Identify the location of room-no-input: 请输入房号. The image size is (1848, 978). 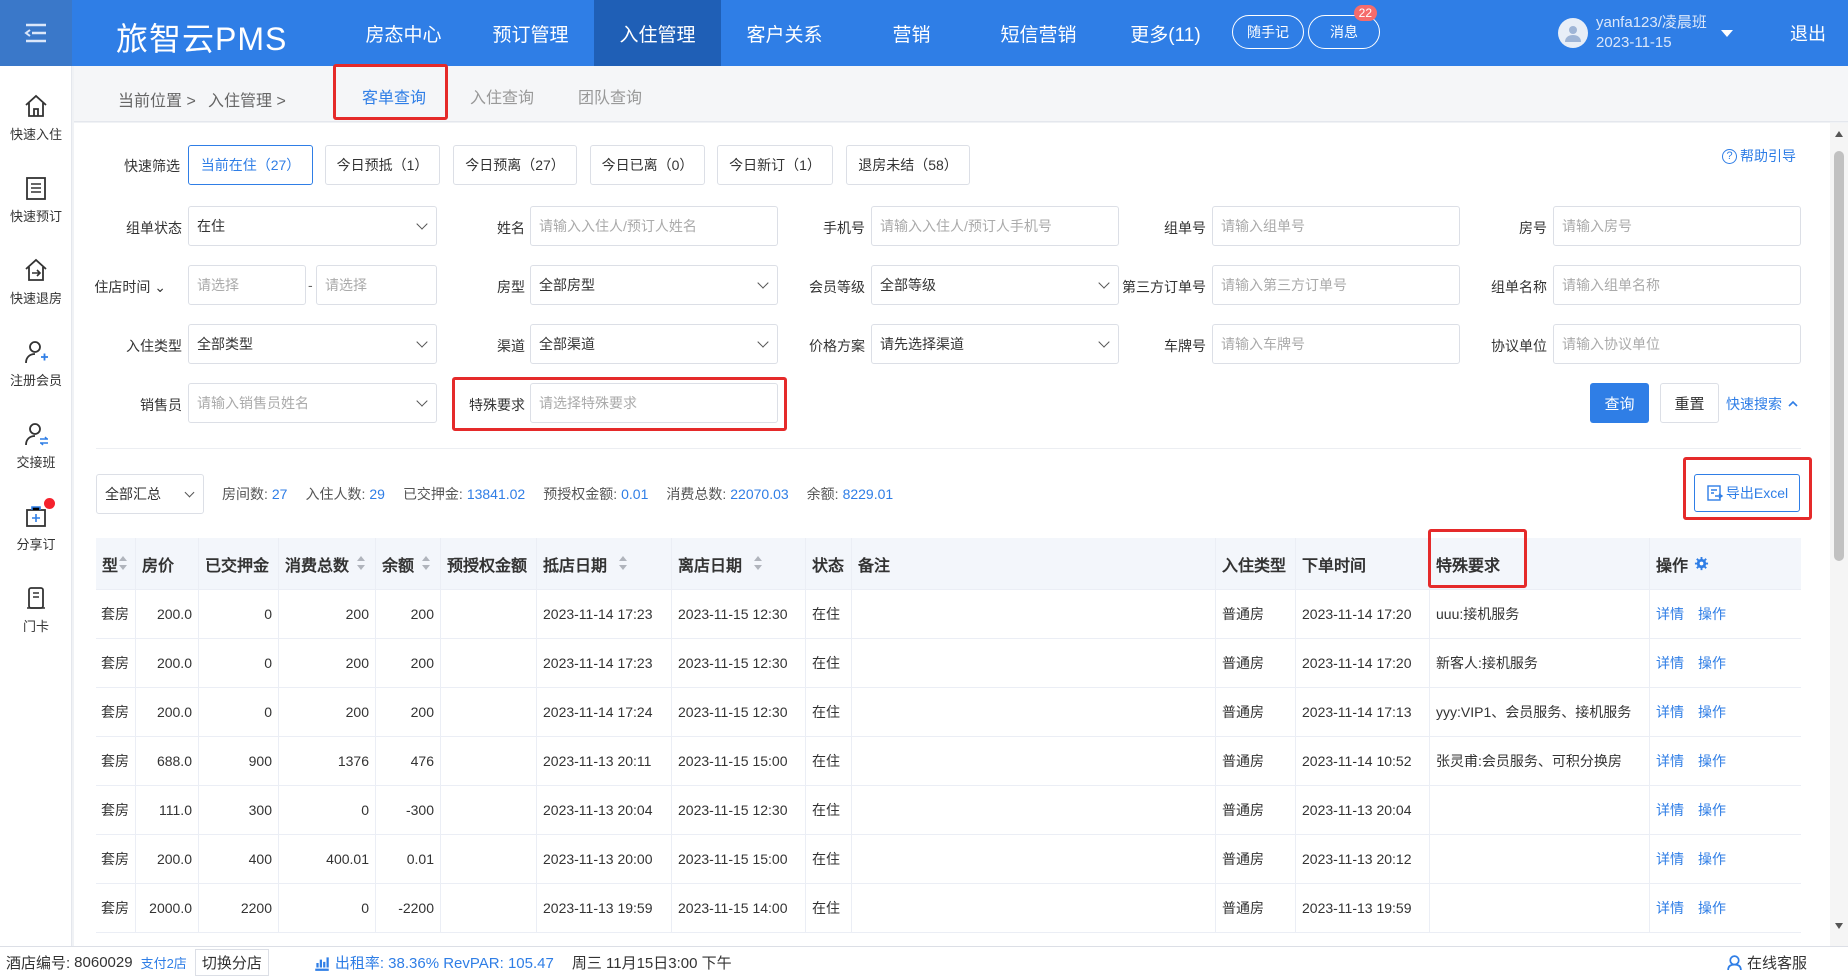
(1677, 226).